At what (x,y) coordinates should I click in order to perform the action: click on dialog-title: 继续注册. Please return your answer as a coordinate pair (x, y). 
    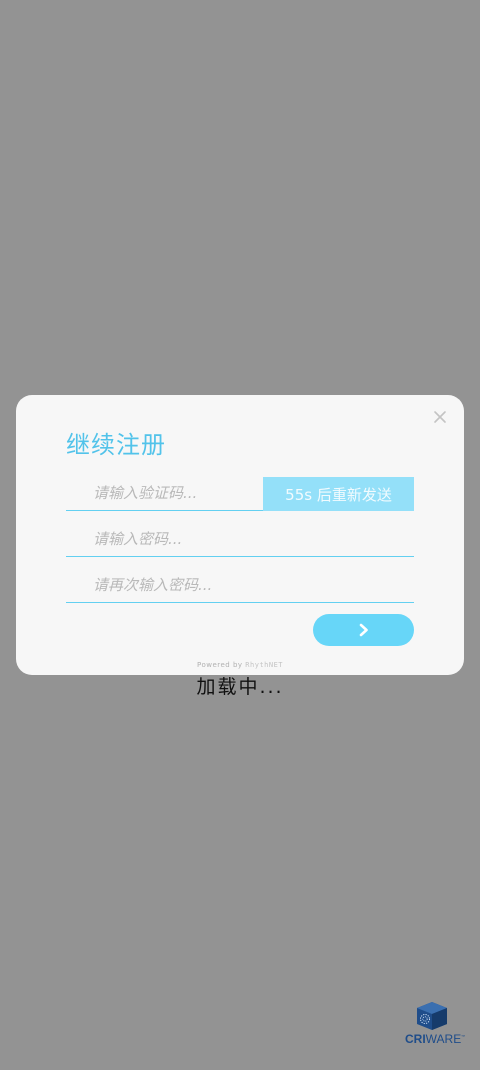
    Looking at the image, I should click on (116, 445).